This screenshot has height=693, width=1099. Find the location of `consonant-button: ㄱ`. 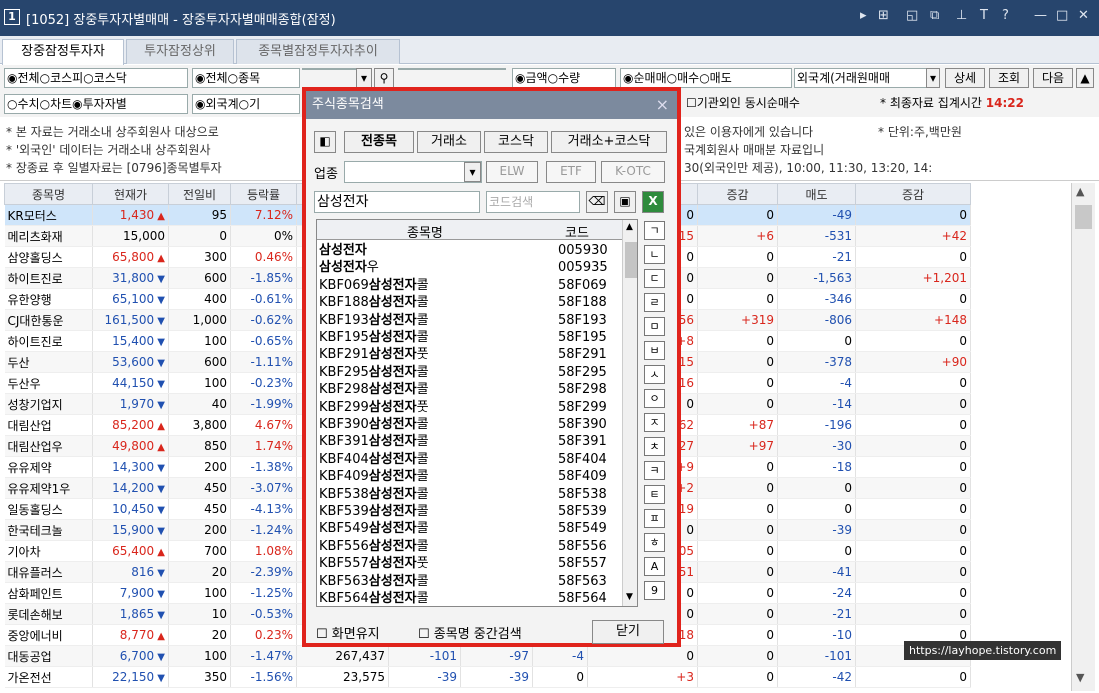

consonant-button: ㄱ is located at coordinates (654, 230).